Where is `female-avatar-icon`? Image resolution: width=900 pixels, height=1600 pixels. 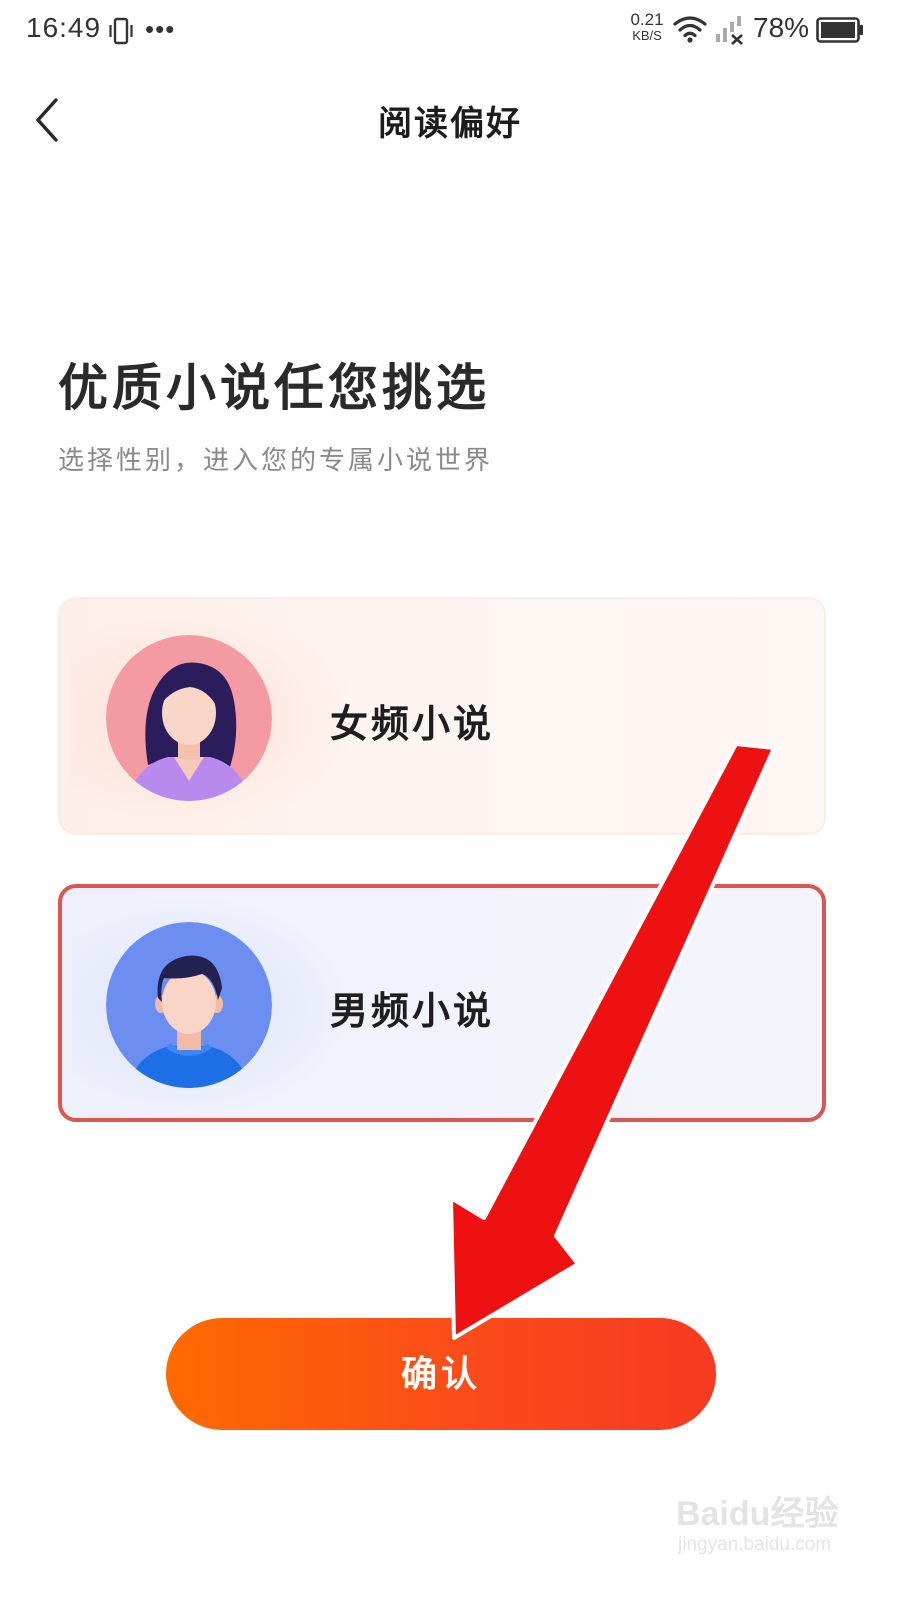
female-avatar-icon is located at coordinates (189, 718).